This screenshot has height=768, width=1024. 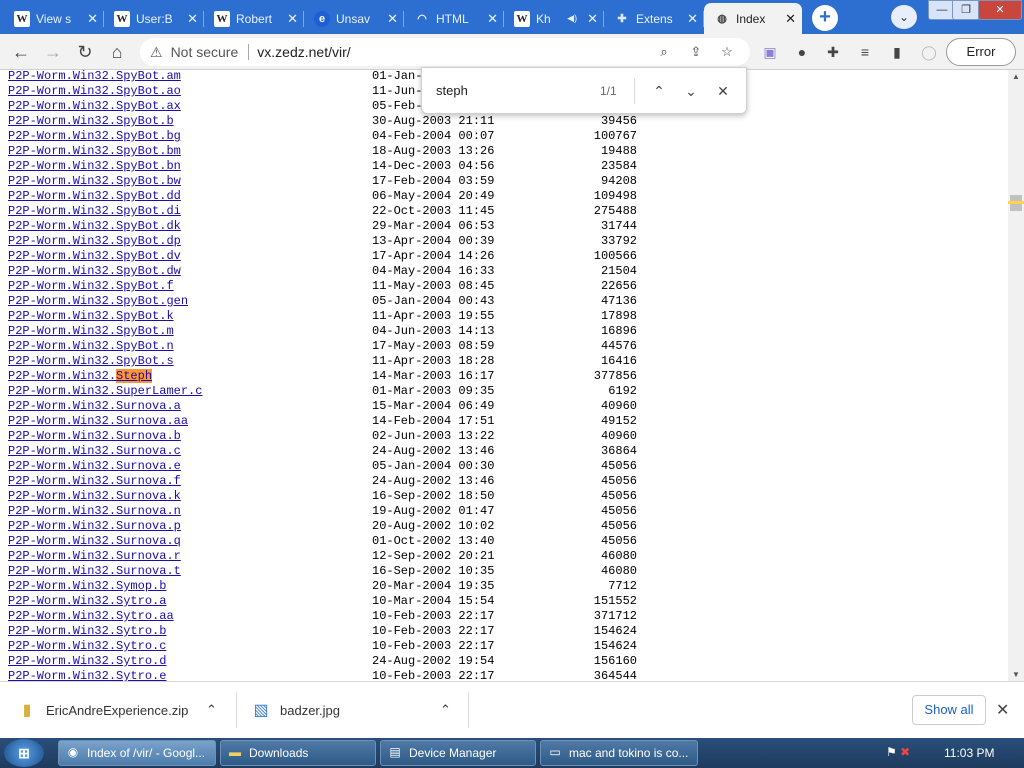 I want to click on file-link: P2P-Worm.Win32.Surnova.b, so click(x=94, y=436).